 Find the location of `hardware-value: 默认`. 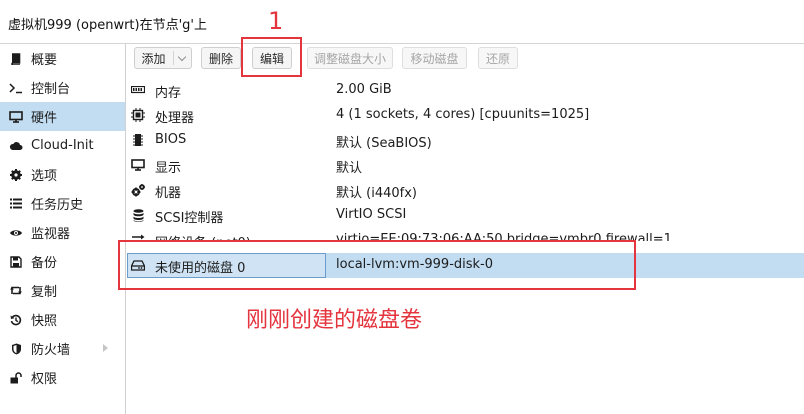

hardware-value: 默认 is located at coordinates (349, 168).